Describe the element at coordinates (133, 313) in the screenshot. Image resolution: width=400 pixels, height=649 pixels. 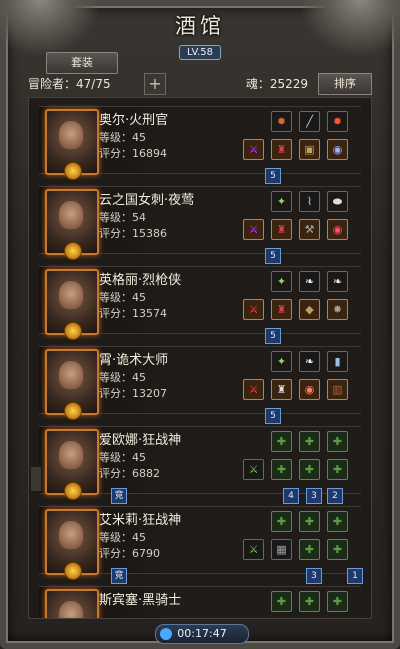
I see `hero-score: 评分：13574` at that location.